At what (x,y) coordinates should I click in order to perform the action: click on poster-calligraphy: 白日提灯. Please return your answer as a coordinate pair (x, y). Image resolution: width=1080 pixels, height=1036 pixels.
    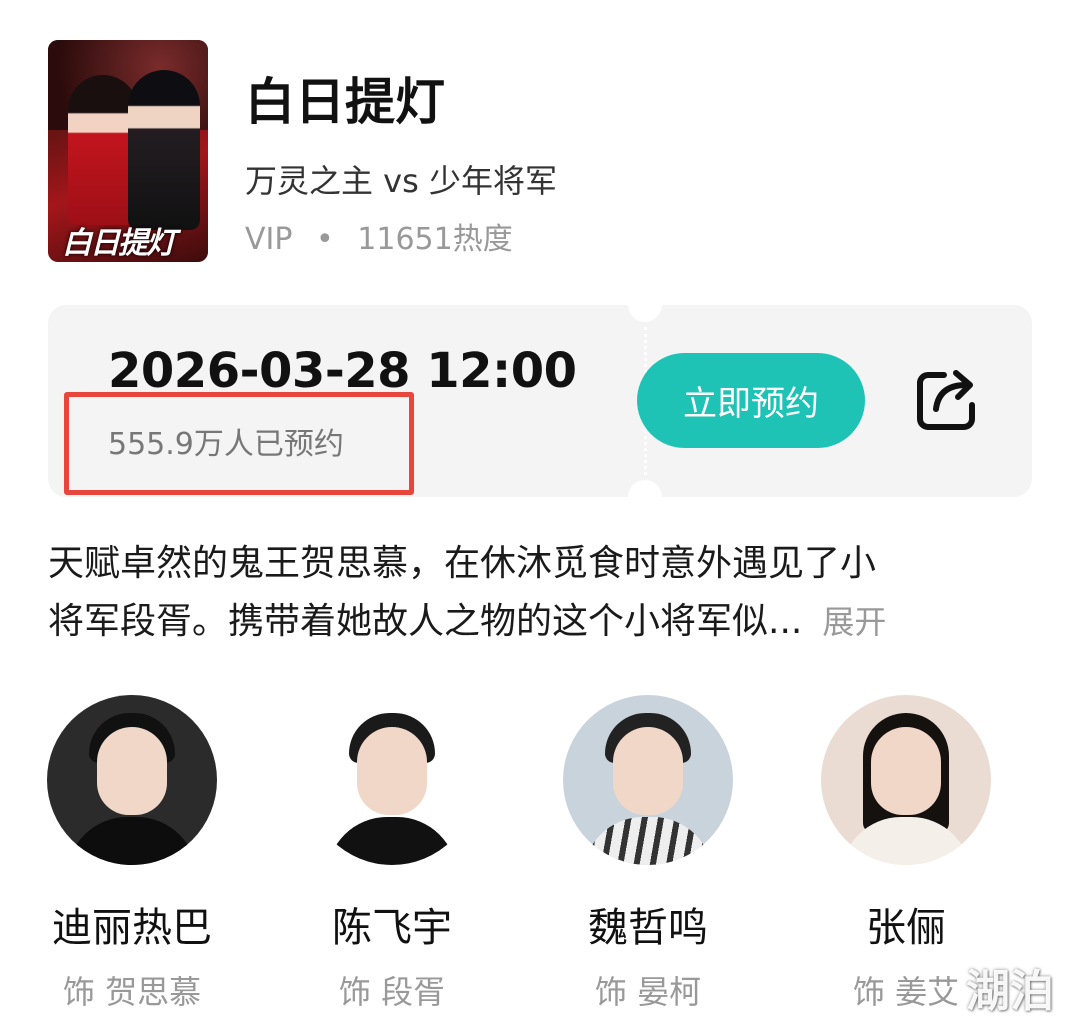
    Looking at the image, I should click on (119, 243).